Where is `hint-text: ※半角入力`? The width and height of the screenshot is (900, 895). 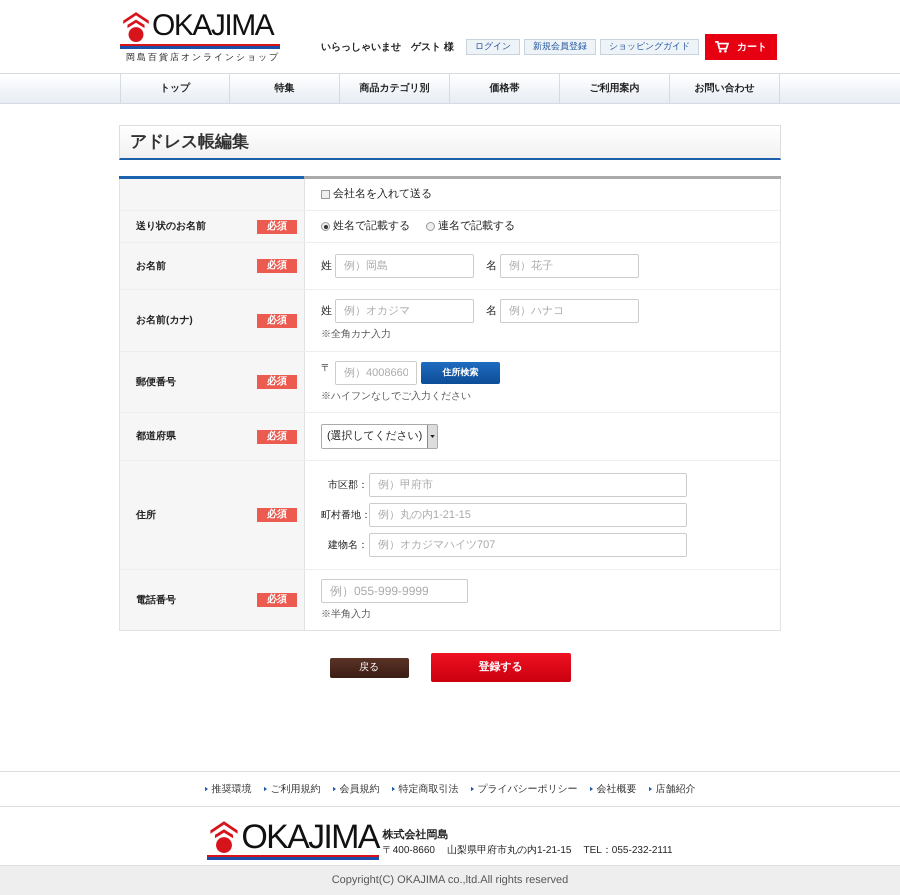 hint-text: ※半角入力 is located at coordinates (346, 615).